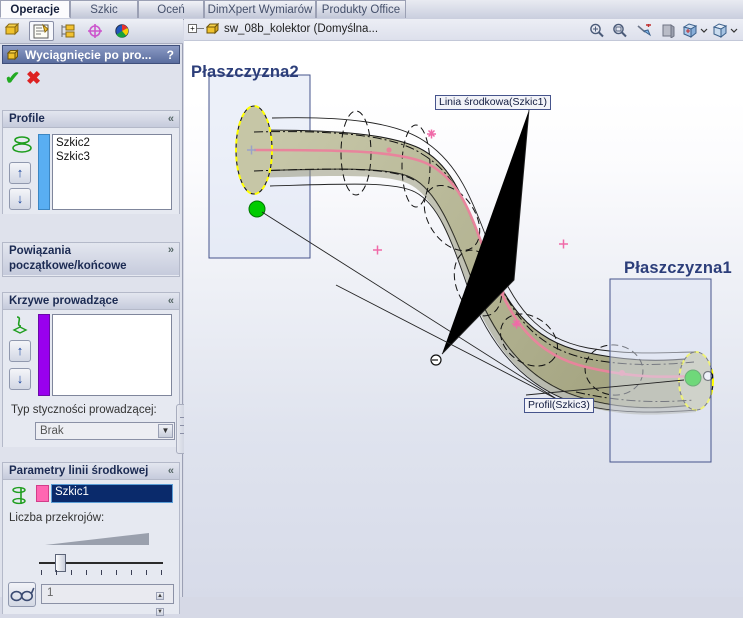 The image size is (743, 618). What do you see at coordinates (64, 301) in the screenshot?
I see `group-guide-curves-title: Krzywe prowadzące` at bounding box center [64, 301].